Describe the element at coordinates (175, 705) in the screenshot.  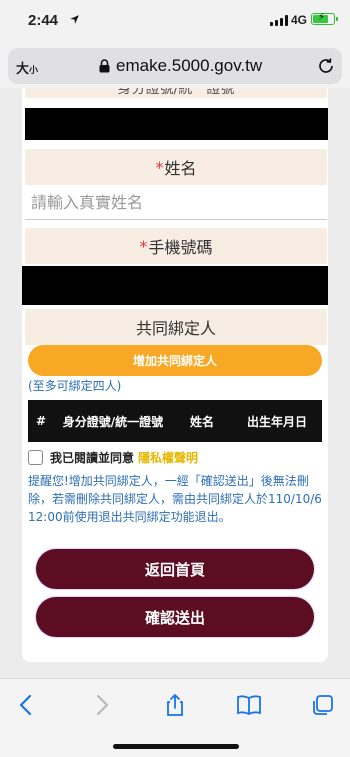
I see `share-icon` at that location.